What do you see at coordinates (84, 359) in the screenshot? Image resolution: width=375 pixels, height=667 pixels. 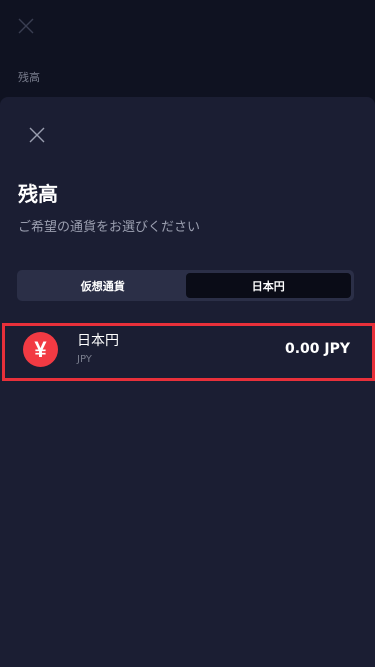 I see `currency-code: JPY` at bounding box center [84, 359].